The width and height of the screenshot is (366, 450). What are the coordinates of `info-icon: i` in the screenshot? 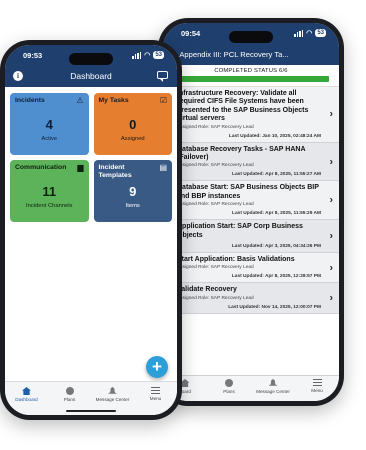 It's located at (18, 76).